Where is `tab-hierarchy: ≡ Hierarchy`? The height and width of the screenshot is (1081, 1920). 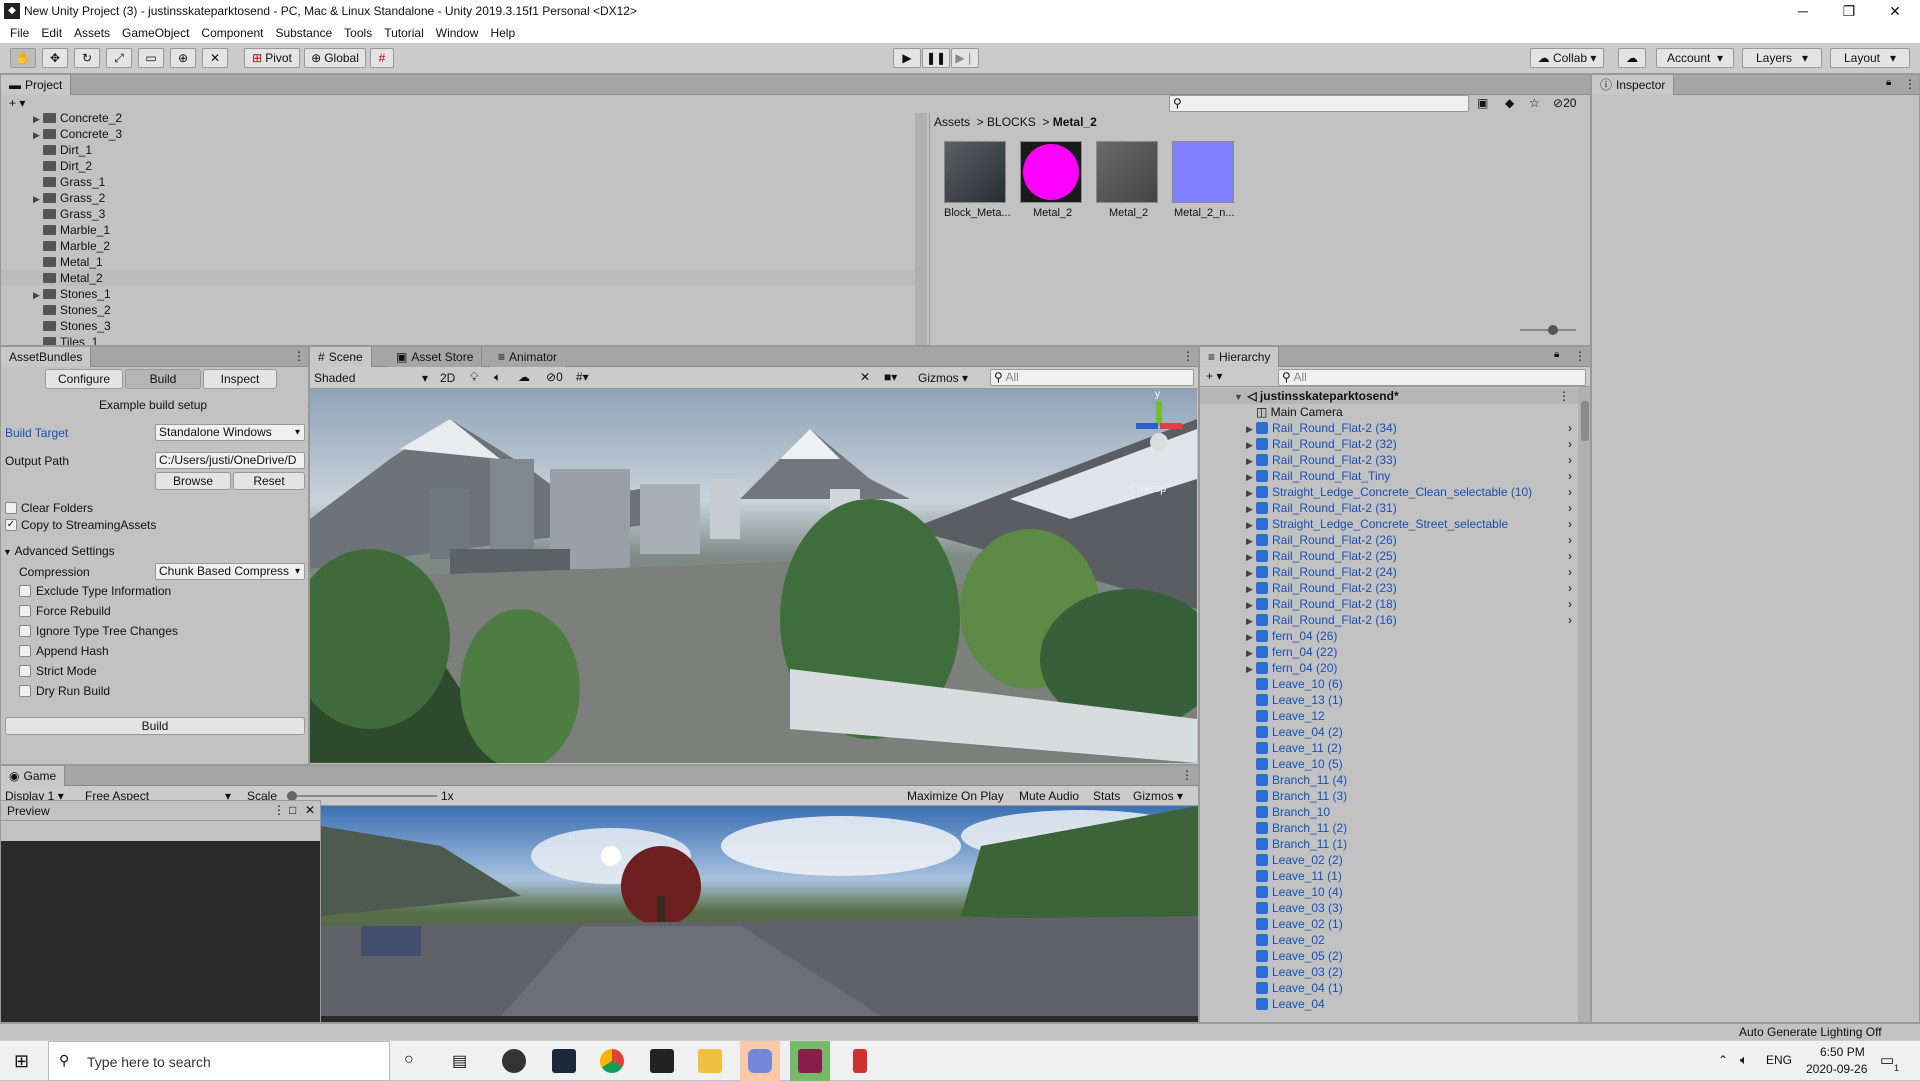 tab-hierarchy: ≡ Hierarchy is located at coordinates (1240, 357).